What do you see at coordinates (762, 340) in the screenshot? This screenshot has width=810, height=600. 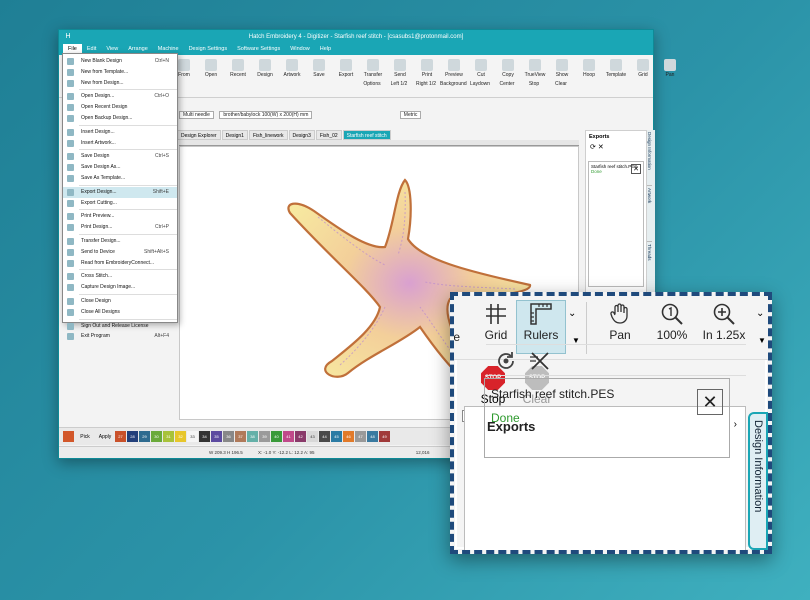 I see `more-arrow-icon: ▼` at bounding box center [762, 340].